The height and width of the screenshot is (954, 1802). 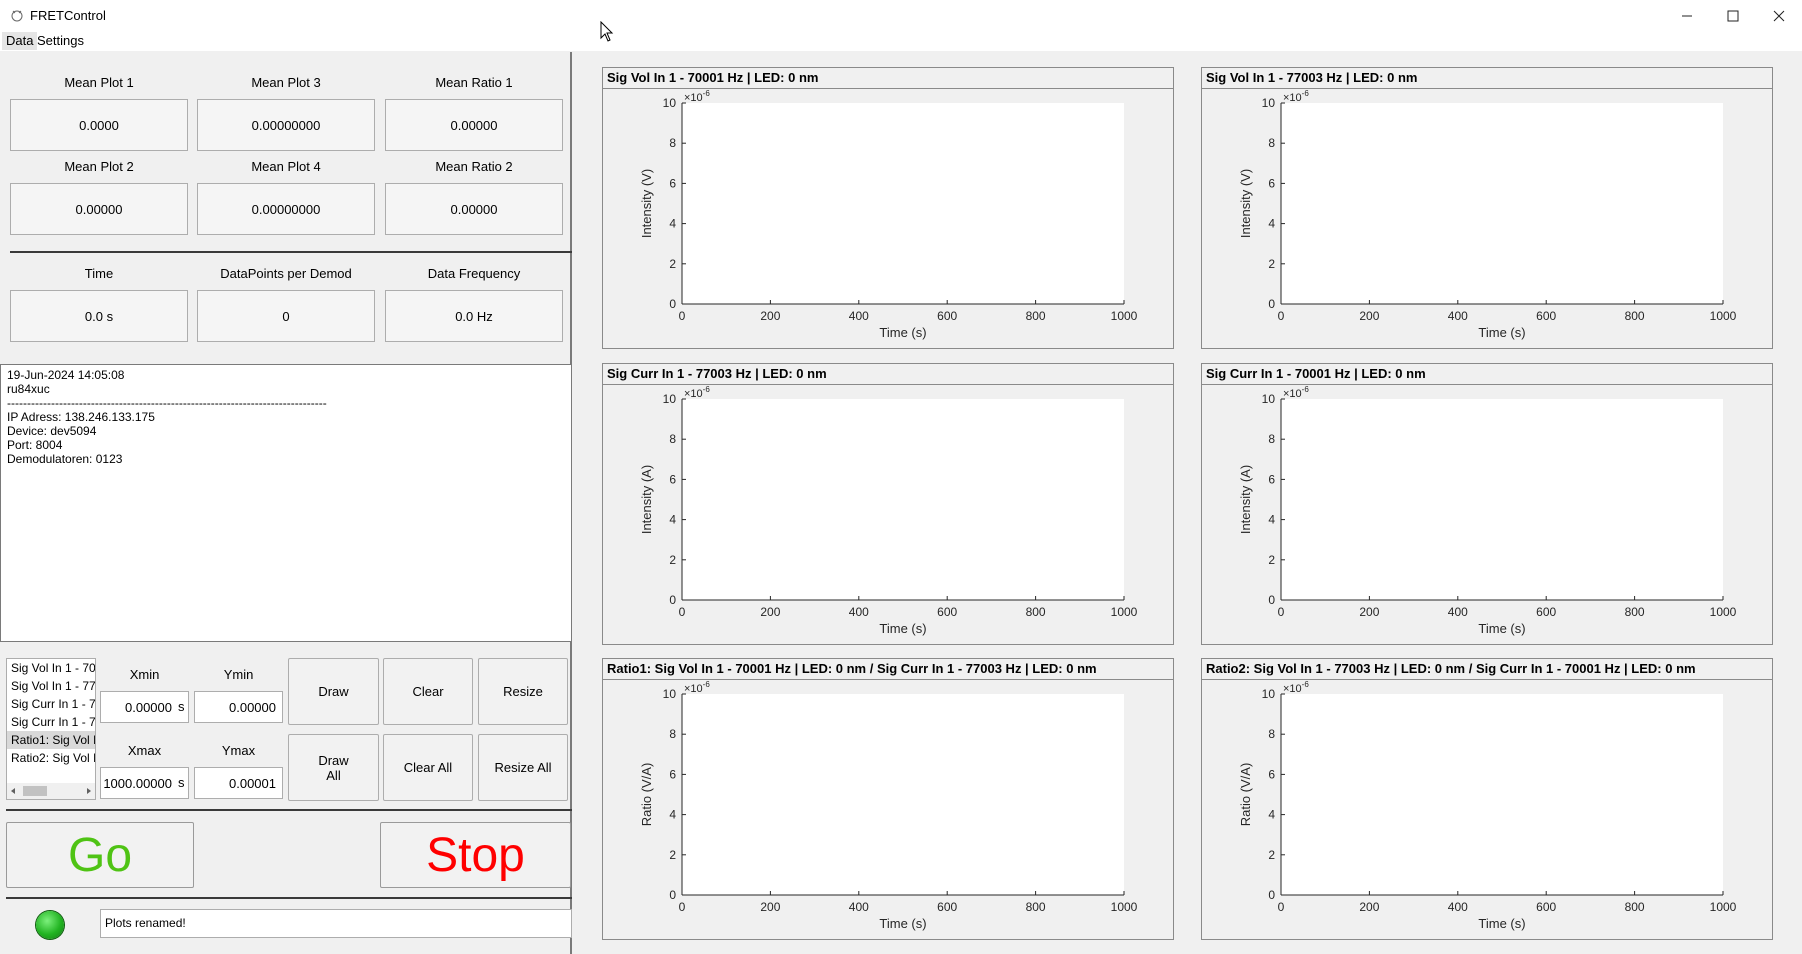 I want to click on close-button, so click(x=1779, y=15).